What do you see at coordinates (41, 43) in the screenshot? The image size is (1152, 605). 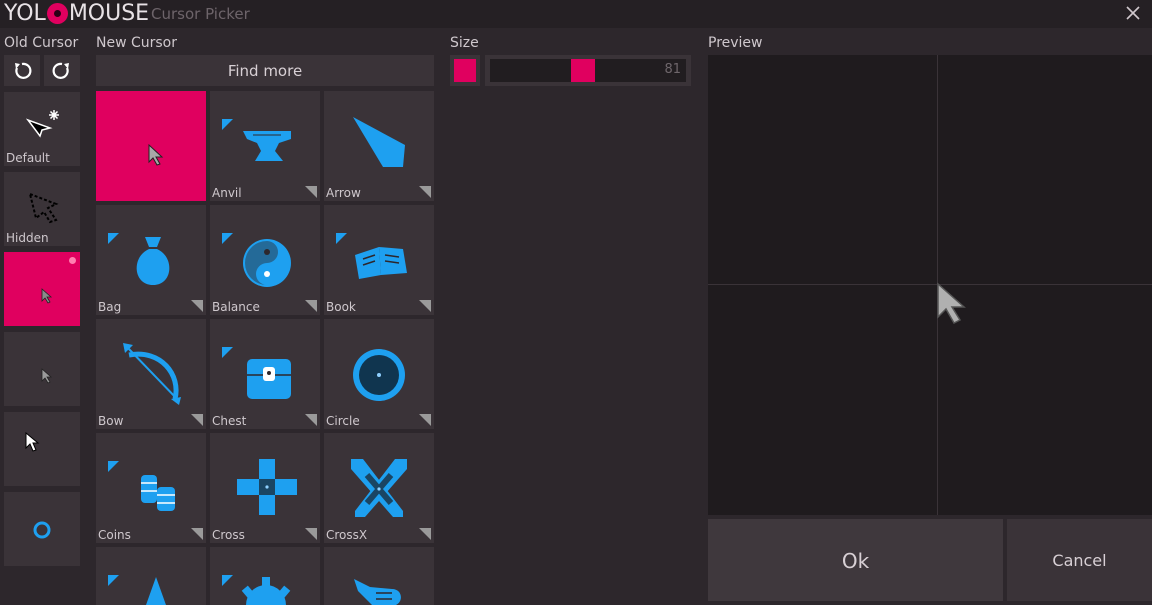 I see `old-cursor-heading: Old Cursor` at bounding box center [41, 43].